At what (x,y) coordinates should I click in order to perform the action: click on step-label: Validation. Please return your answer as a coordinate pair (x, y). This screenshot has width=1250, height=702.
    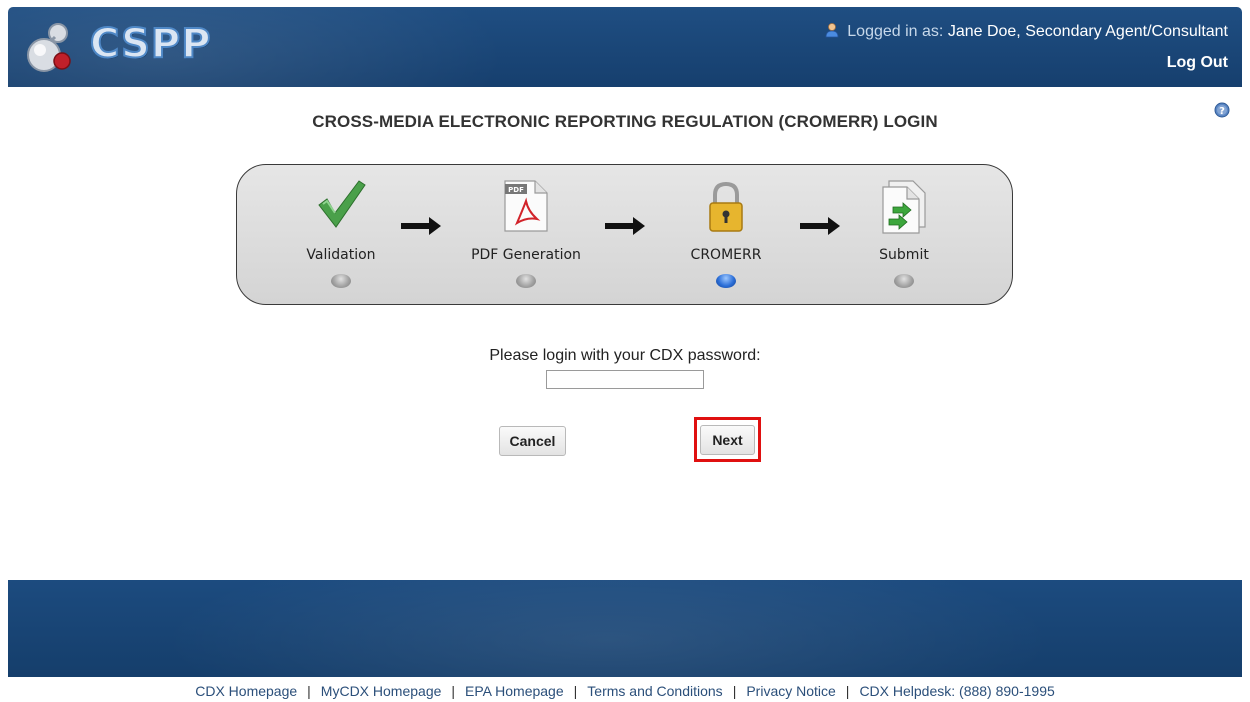
    Looking at the image, I should click on (341, 255).